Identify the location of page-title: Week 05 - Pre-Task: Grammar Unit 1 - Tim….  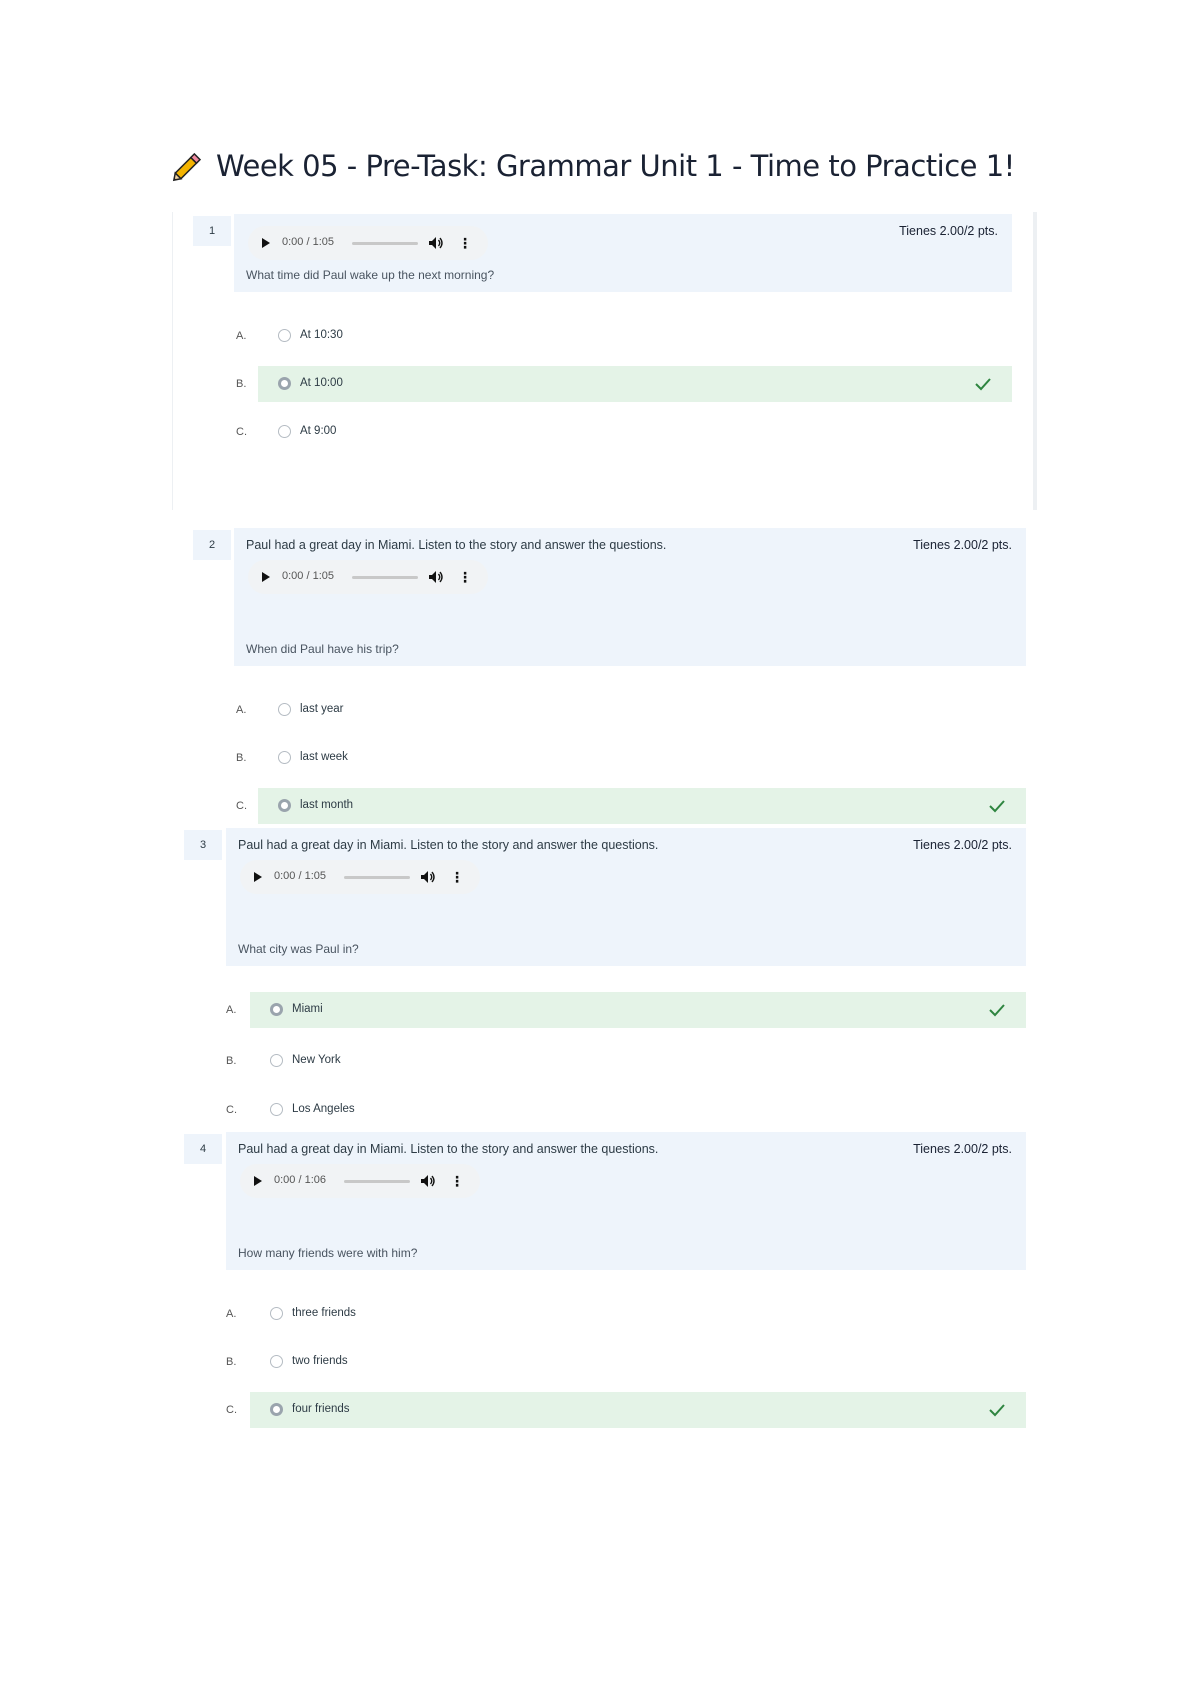
(592, 166).